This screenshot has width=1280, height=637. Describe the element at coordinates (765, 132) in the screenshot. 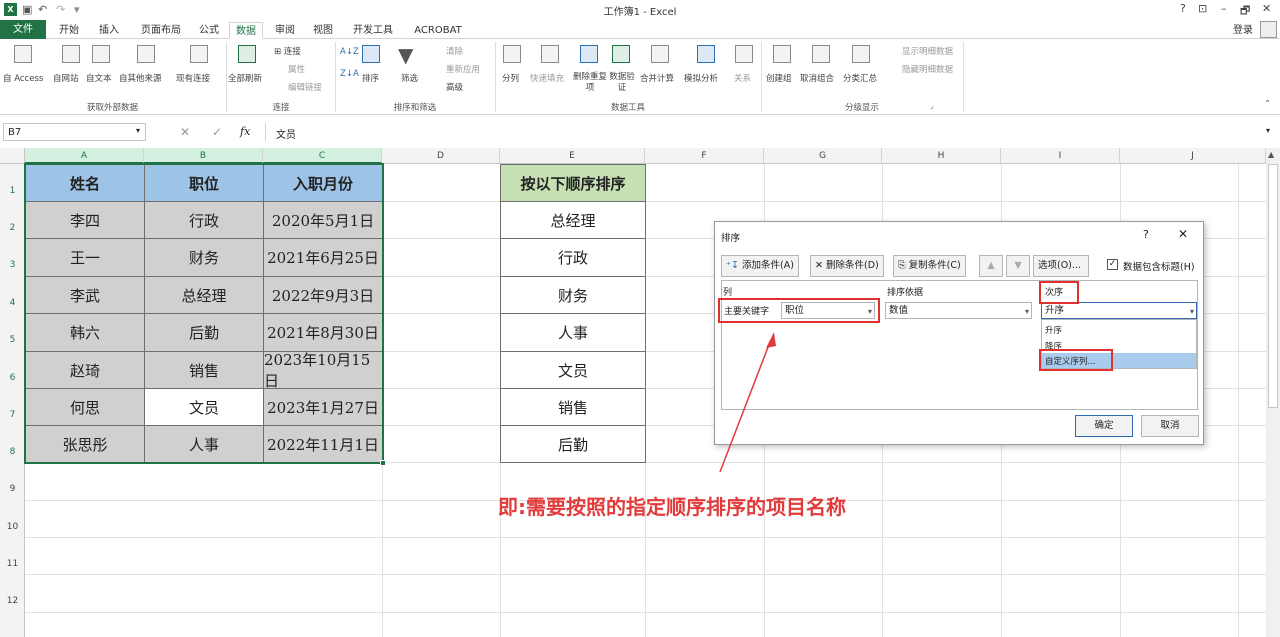

I see `formula-input: 文员` at that location.